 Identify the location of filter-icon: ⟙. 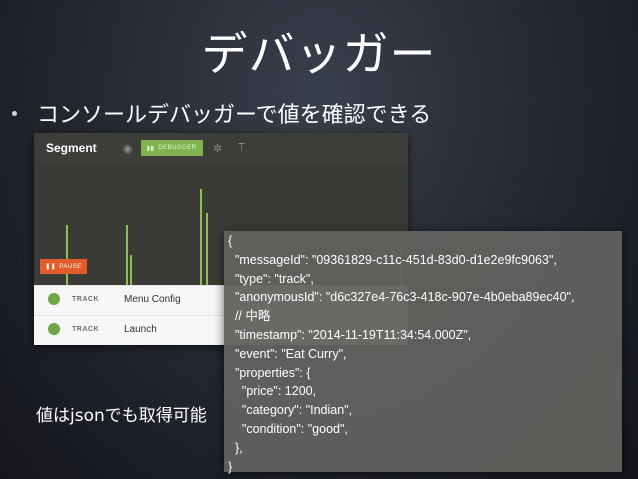
(242, 148).